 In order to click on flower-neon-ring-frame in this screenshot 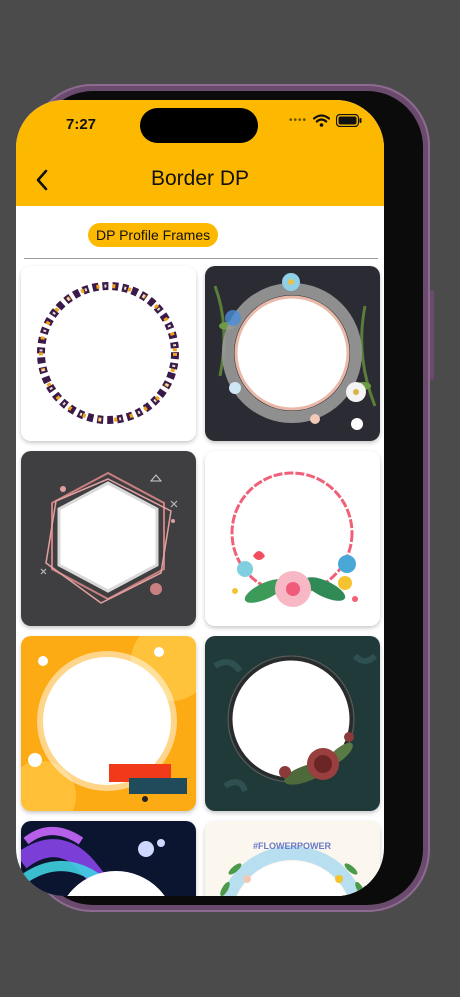, I will do `click(292, 353)`.